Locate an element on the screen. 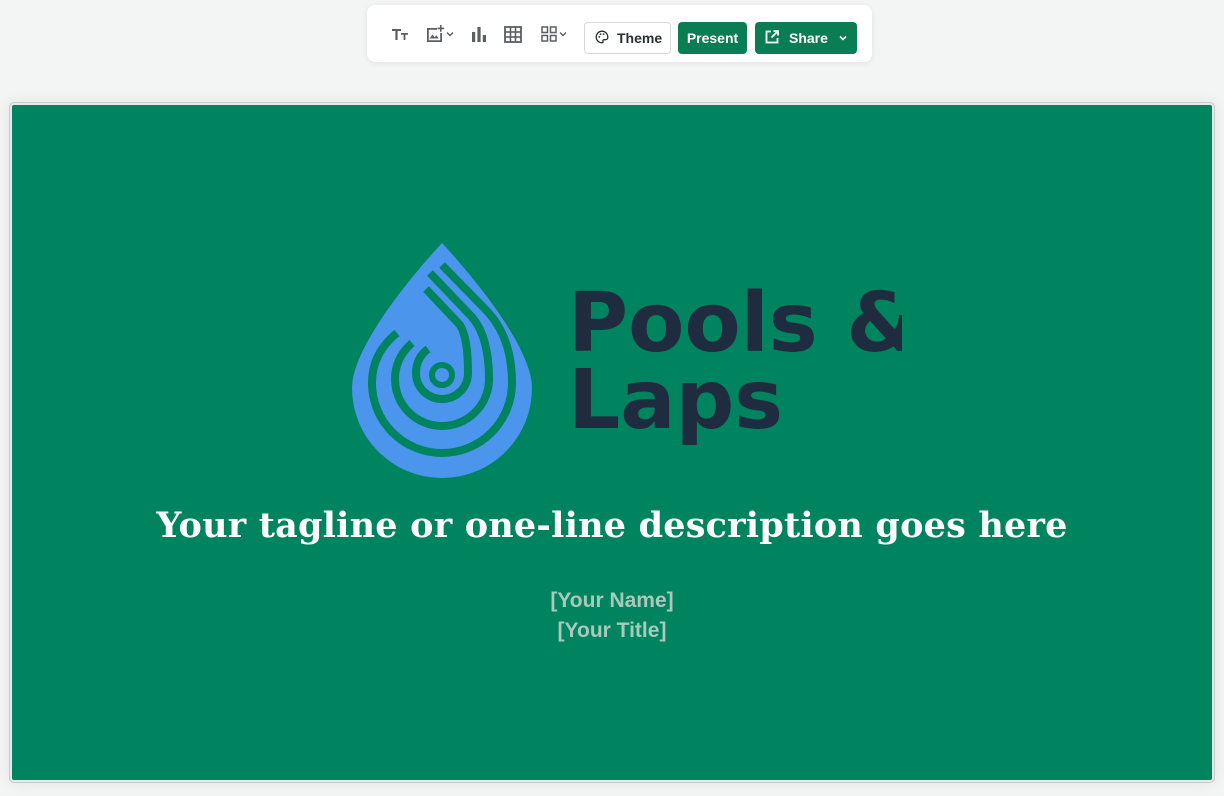 This screenshot has height=796, width=1224. text-tool-button is located at coordinates (400, 34).